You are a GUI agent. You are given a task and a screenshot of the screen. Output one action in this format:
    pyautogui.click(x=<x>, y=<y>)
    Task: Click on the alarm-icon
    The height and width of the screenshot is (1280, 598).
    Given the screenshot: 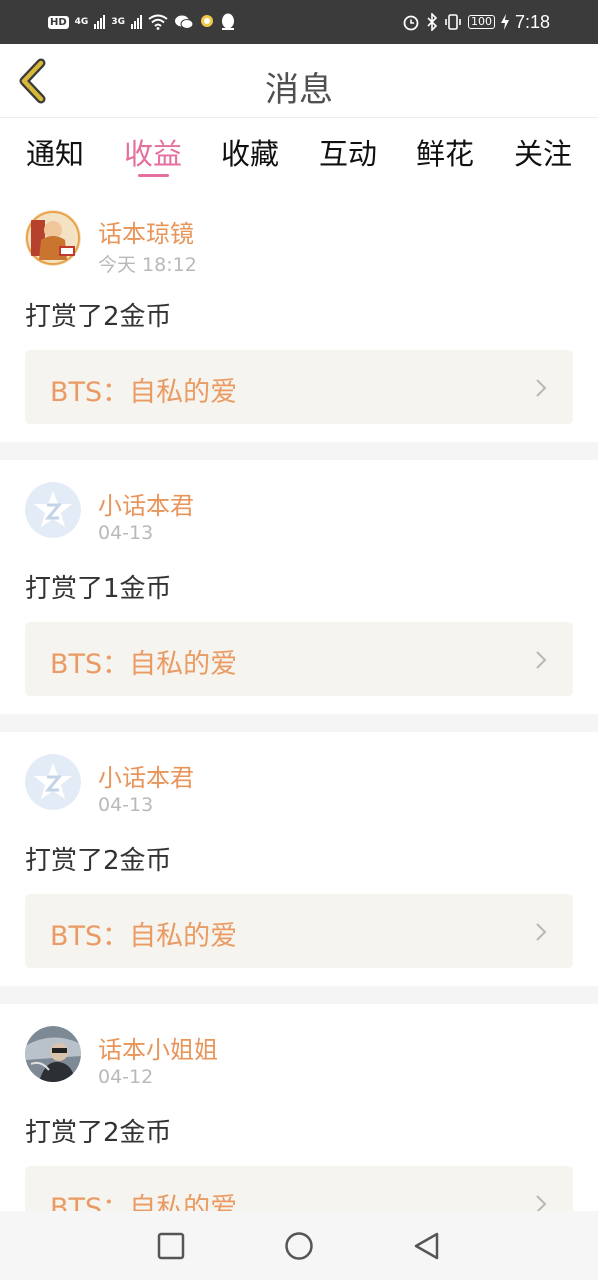 What is the action you would take?
    pyautogui.click(x=411, y=23)
    